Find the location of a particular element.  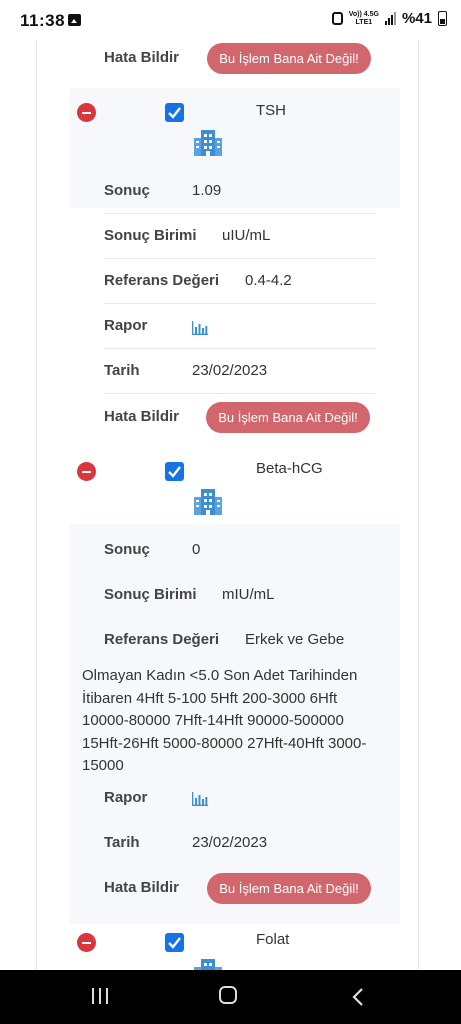

folat-checkbox is located at coordinates (174, 942).